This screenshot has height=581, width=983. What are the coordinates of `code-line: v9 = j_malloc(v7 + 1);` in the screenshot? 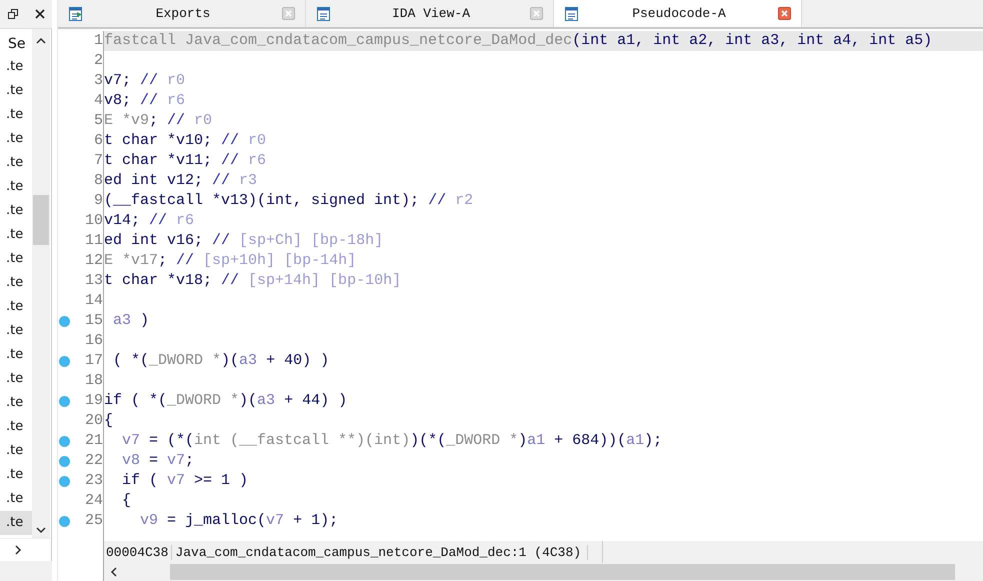 It's located at (238, 520).